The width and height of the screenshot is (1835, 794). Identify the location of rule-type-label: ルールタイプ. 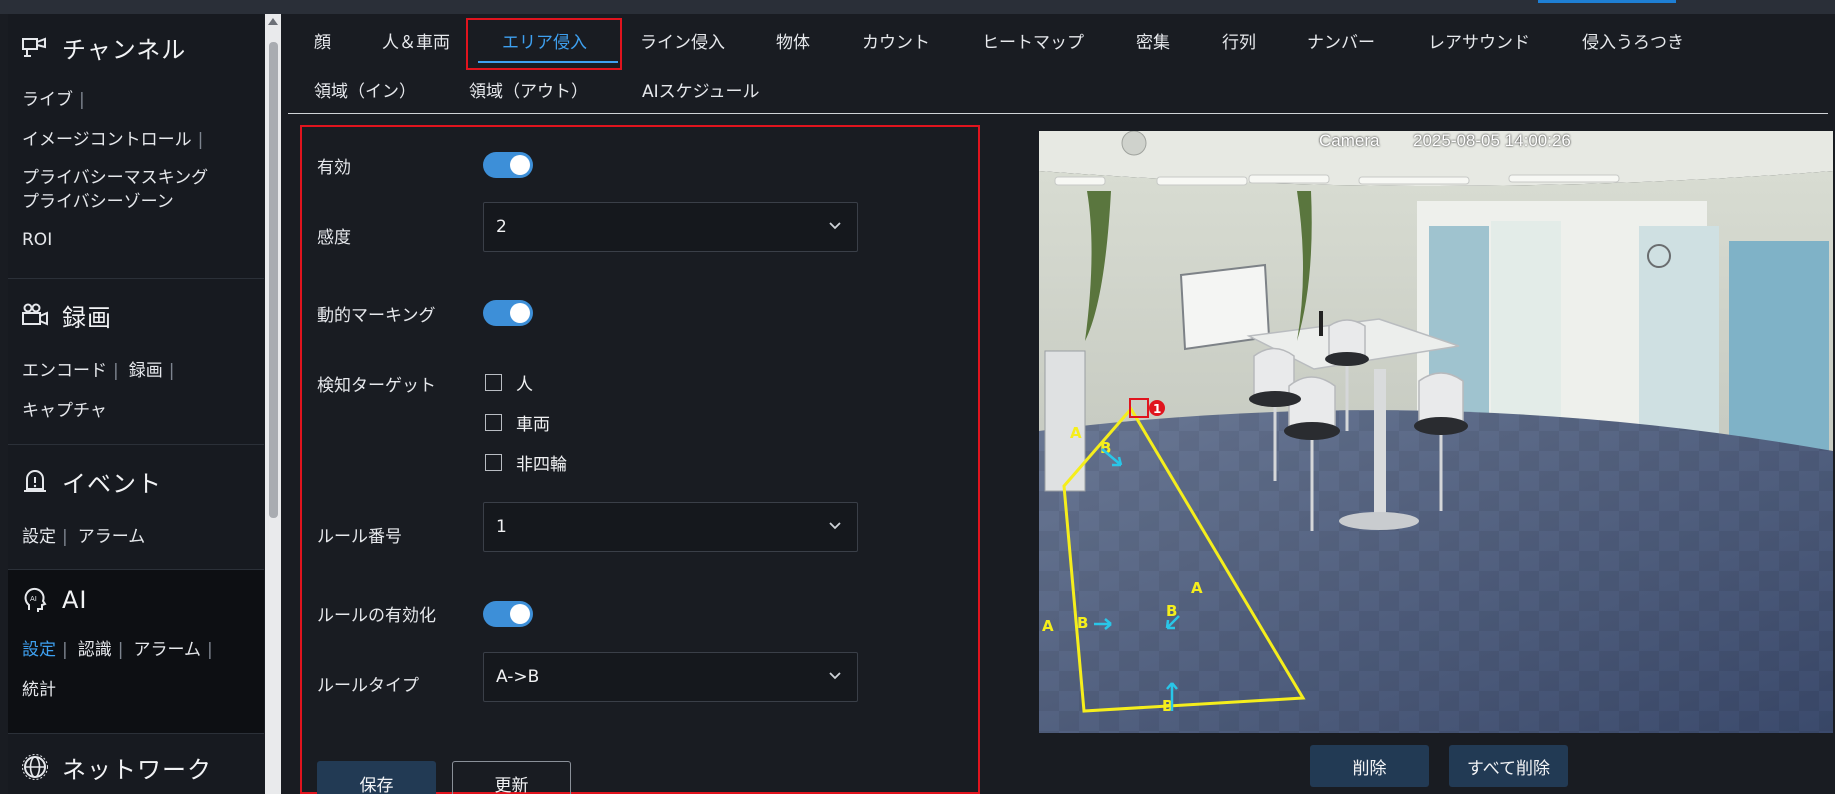
(368, 686).